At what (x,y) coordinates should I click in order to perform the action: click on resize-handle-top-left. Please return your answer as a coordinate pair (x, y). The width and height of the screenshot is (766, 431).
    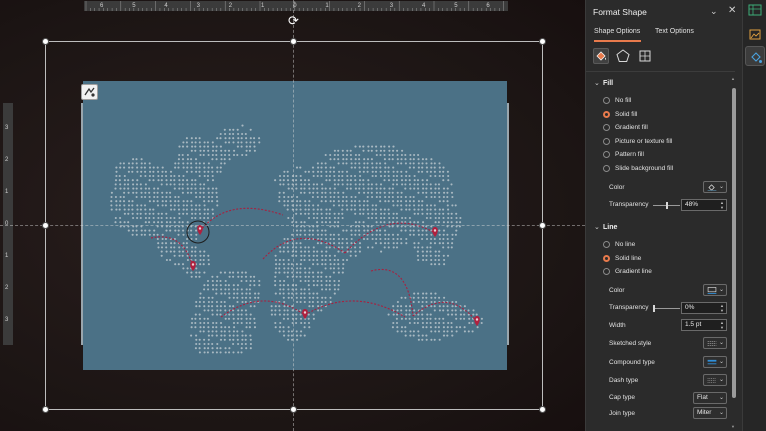
    Looking at the image, I should click on (45, 41).